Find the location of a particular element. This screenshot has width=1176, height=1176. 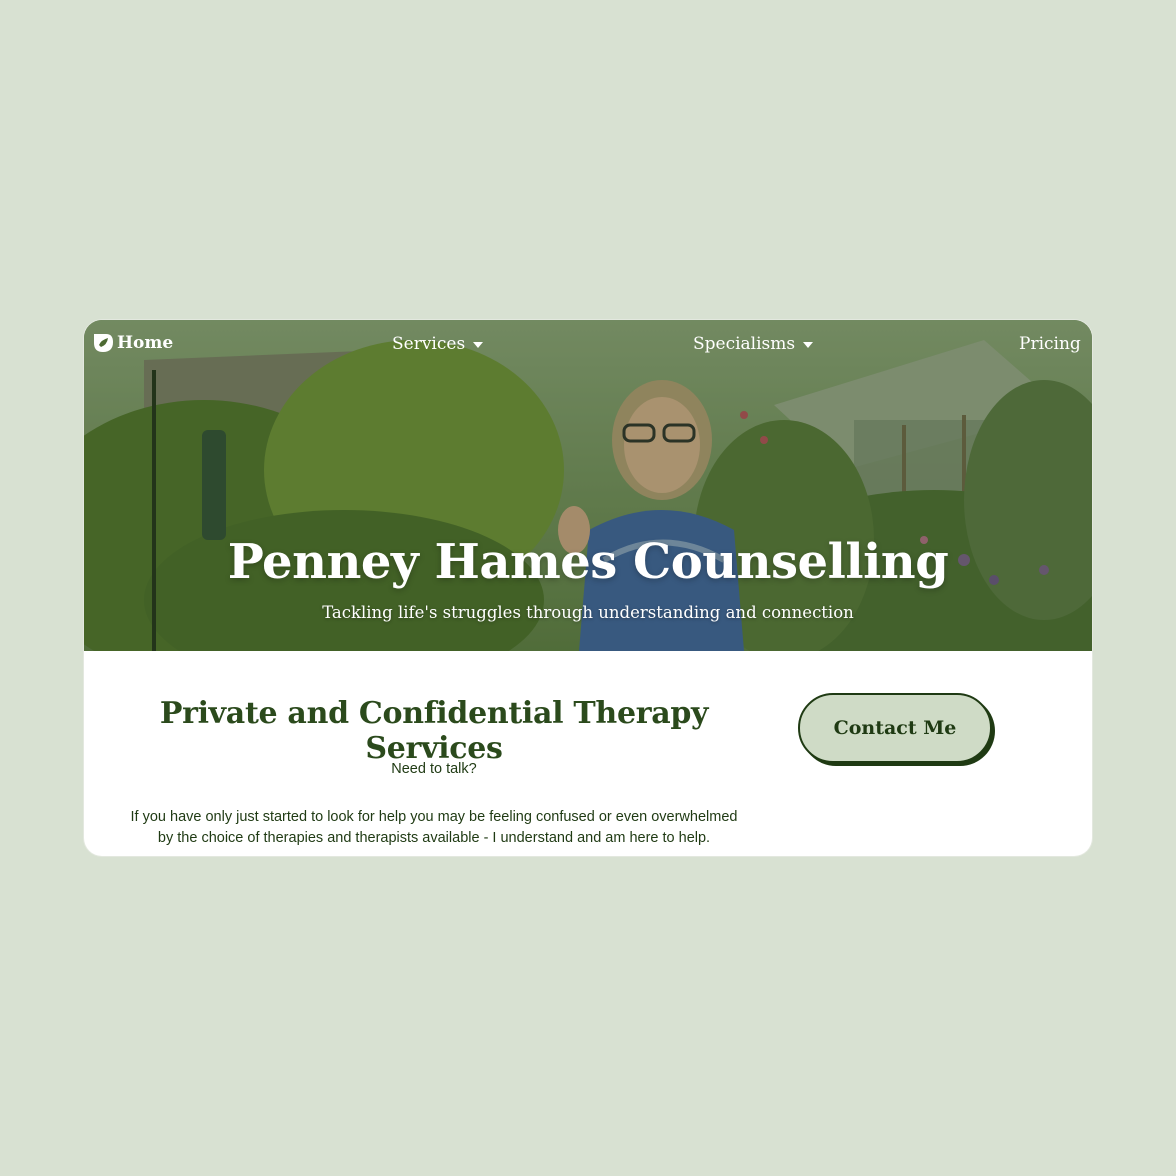

nav-services-label: Services is located at coordinates (429, 344).